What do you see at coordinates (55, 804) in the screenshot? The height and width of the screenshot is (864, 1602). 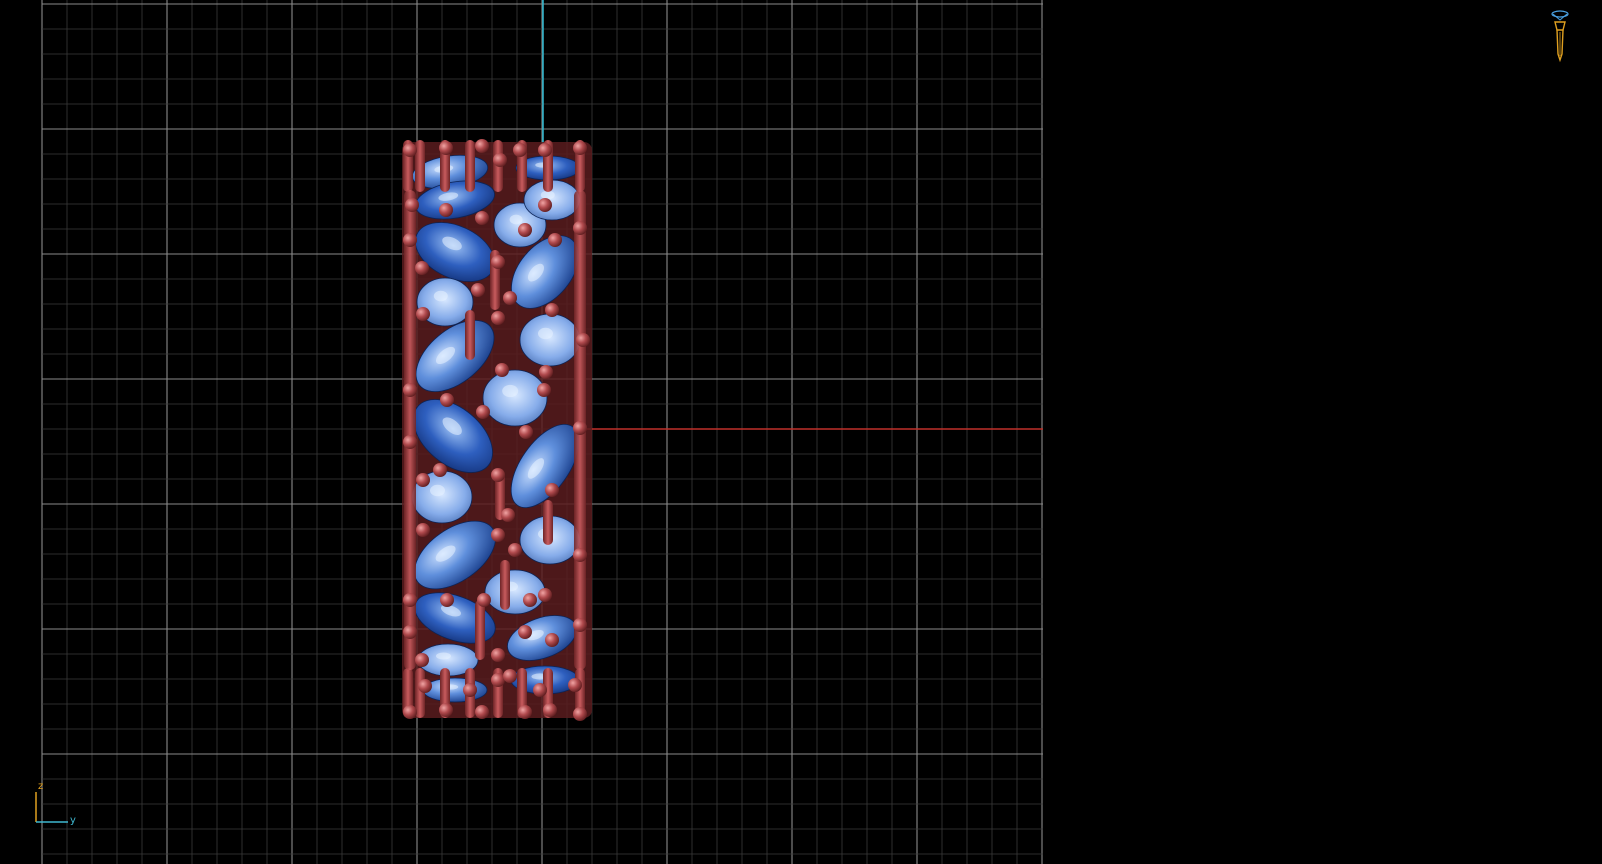 I see `axis-orientation-gizmo: z y` at bounding box center [55, 804].